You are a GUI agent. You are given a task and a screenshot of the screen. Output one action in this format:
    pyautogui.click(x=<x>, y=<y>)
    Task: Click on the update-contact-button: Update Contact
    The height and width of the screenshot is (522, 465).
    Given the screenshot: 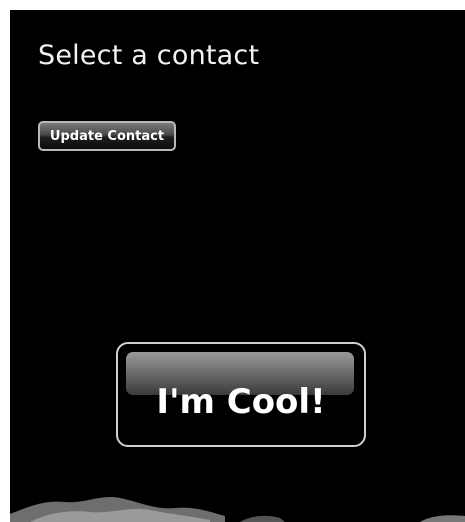 What is the action you would take?
    pyautogui.click(x=107, y=136)
    